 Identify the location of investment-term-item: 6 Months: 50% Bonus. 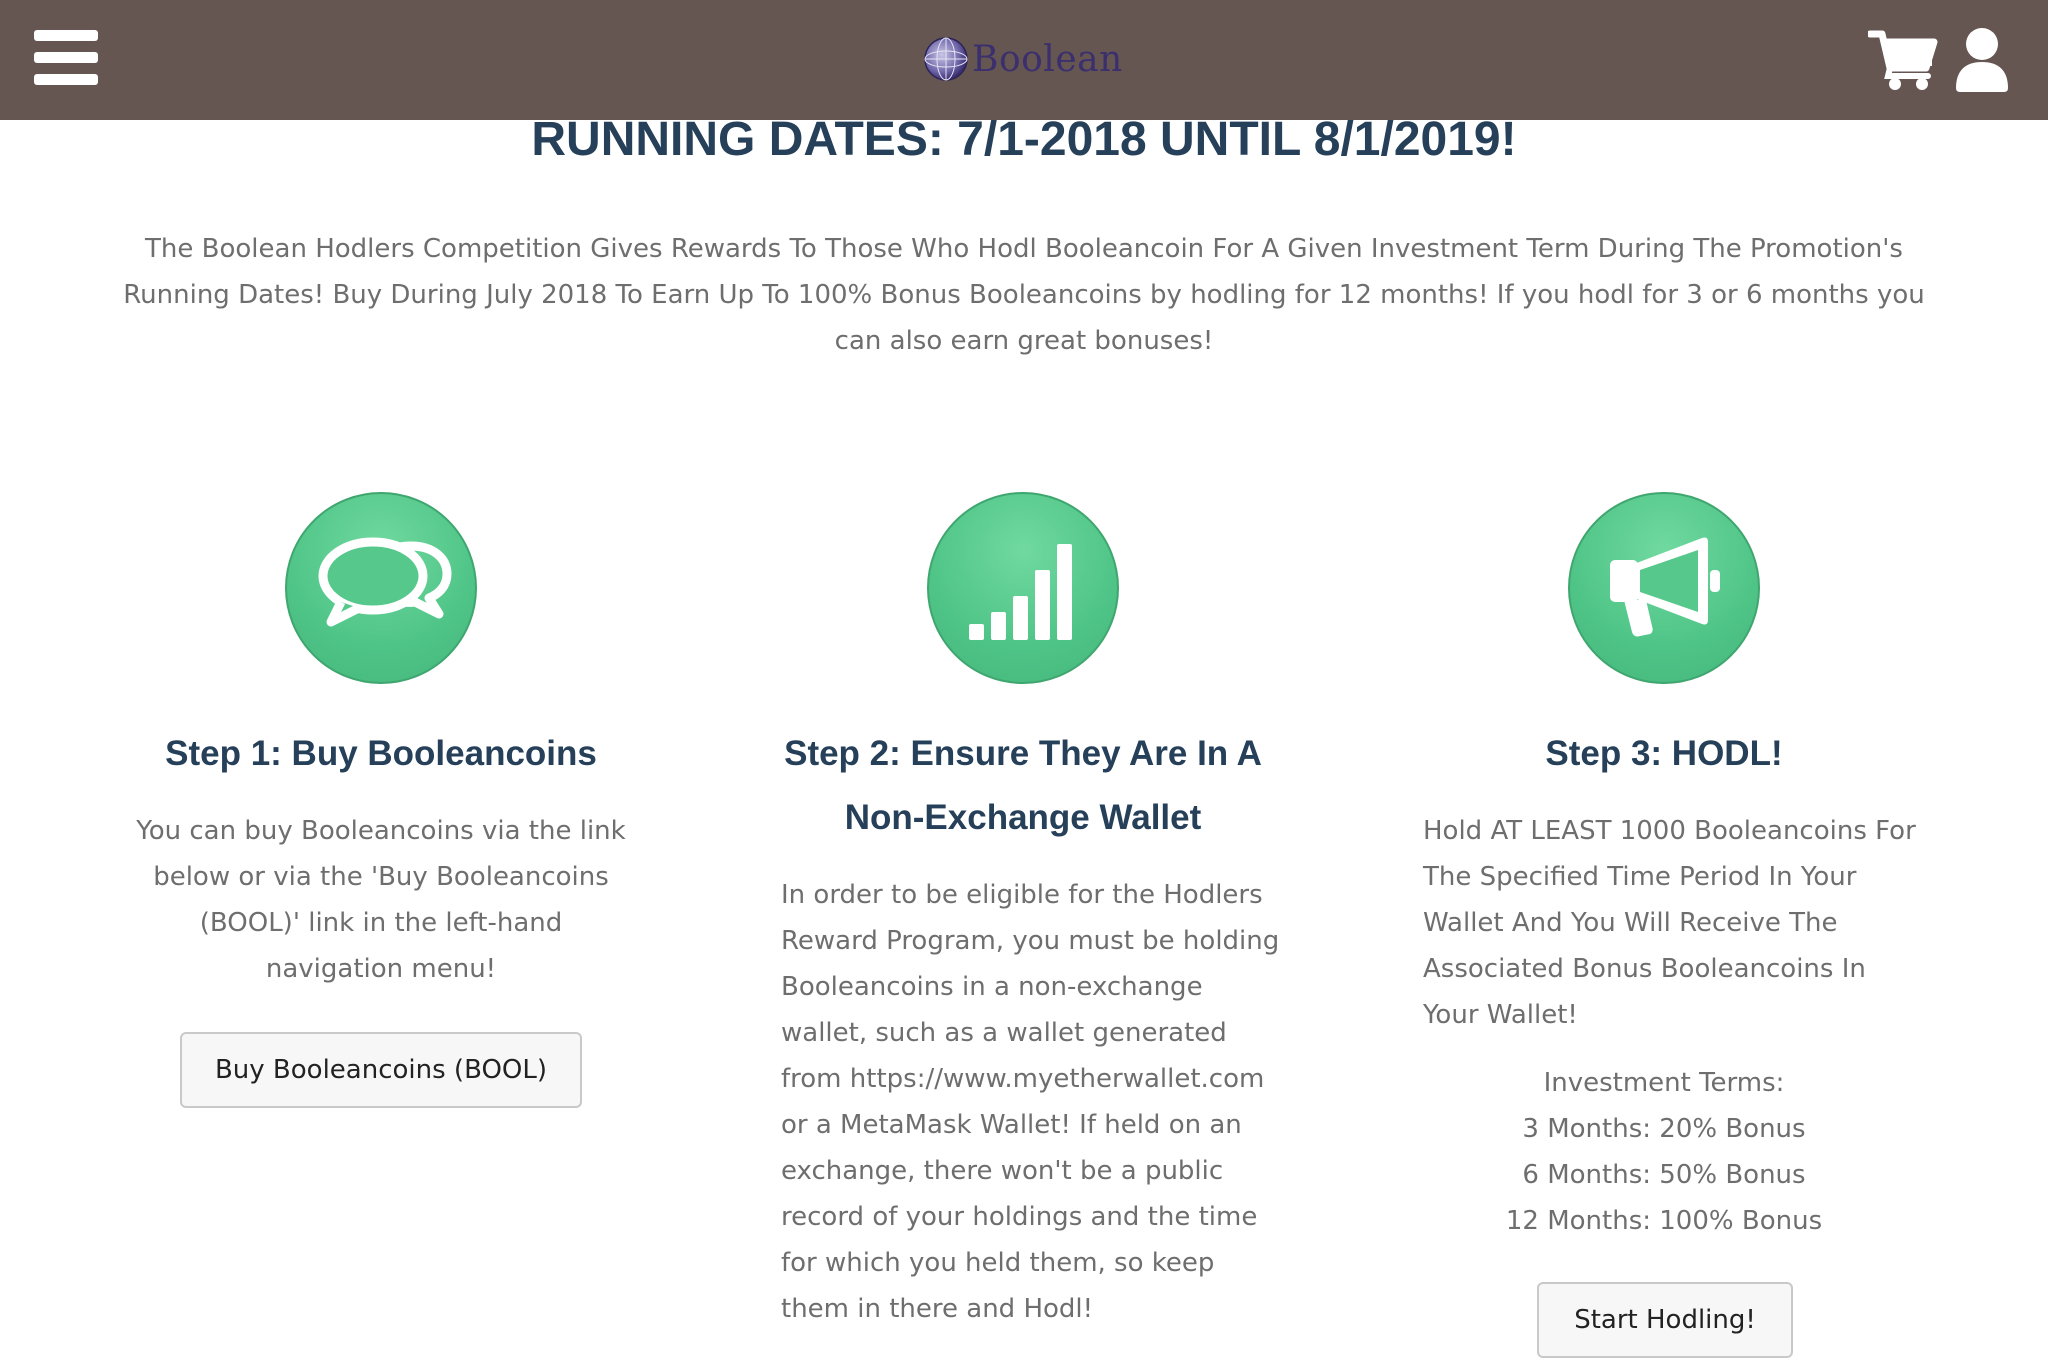
(1664, 1175).